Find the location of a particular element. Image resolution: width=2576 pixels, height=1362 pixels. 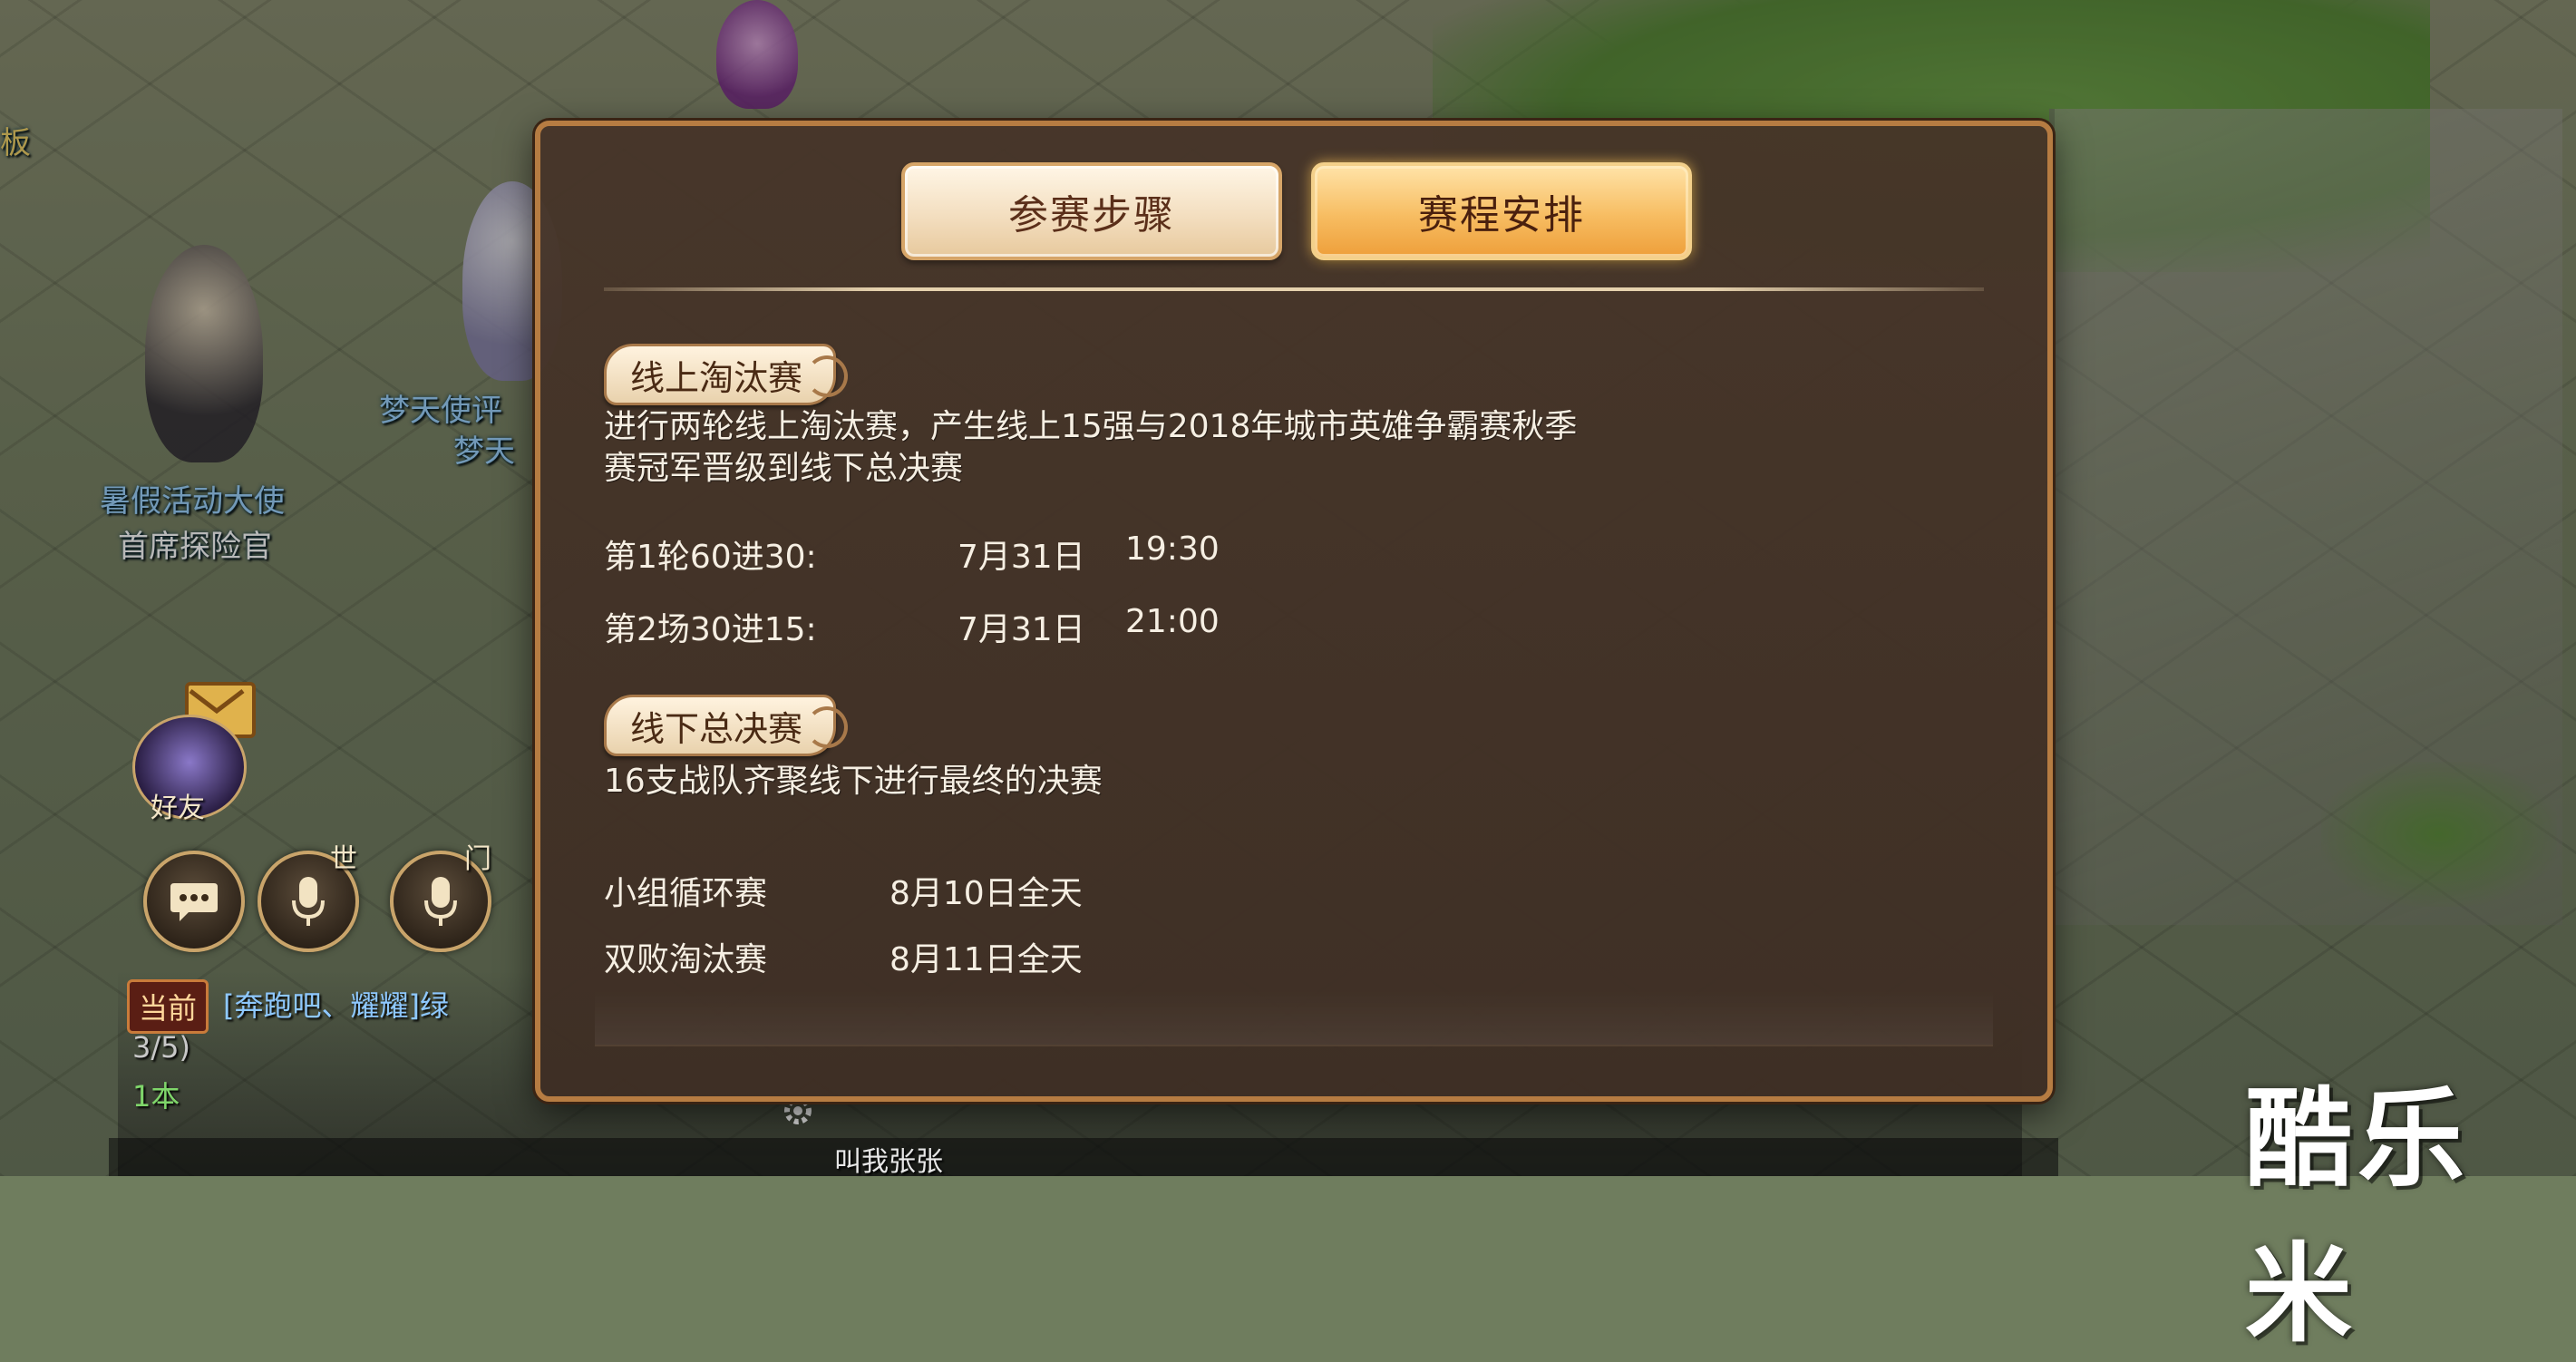

chat-button is located at coordinates (194, 901).